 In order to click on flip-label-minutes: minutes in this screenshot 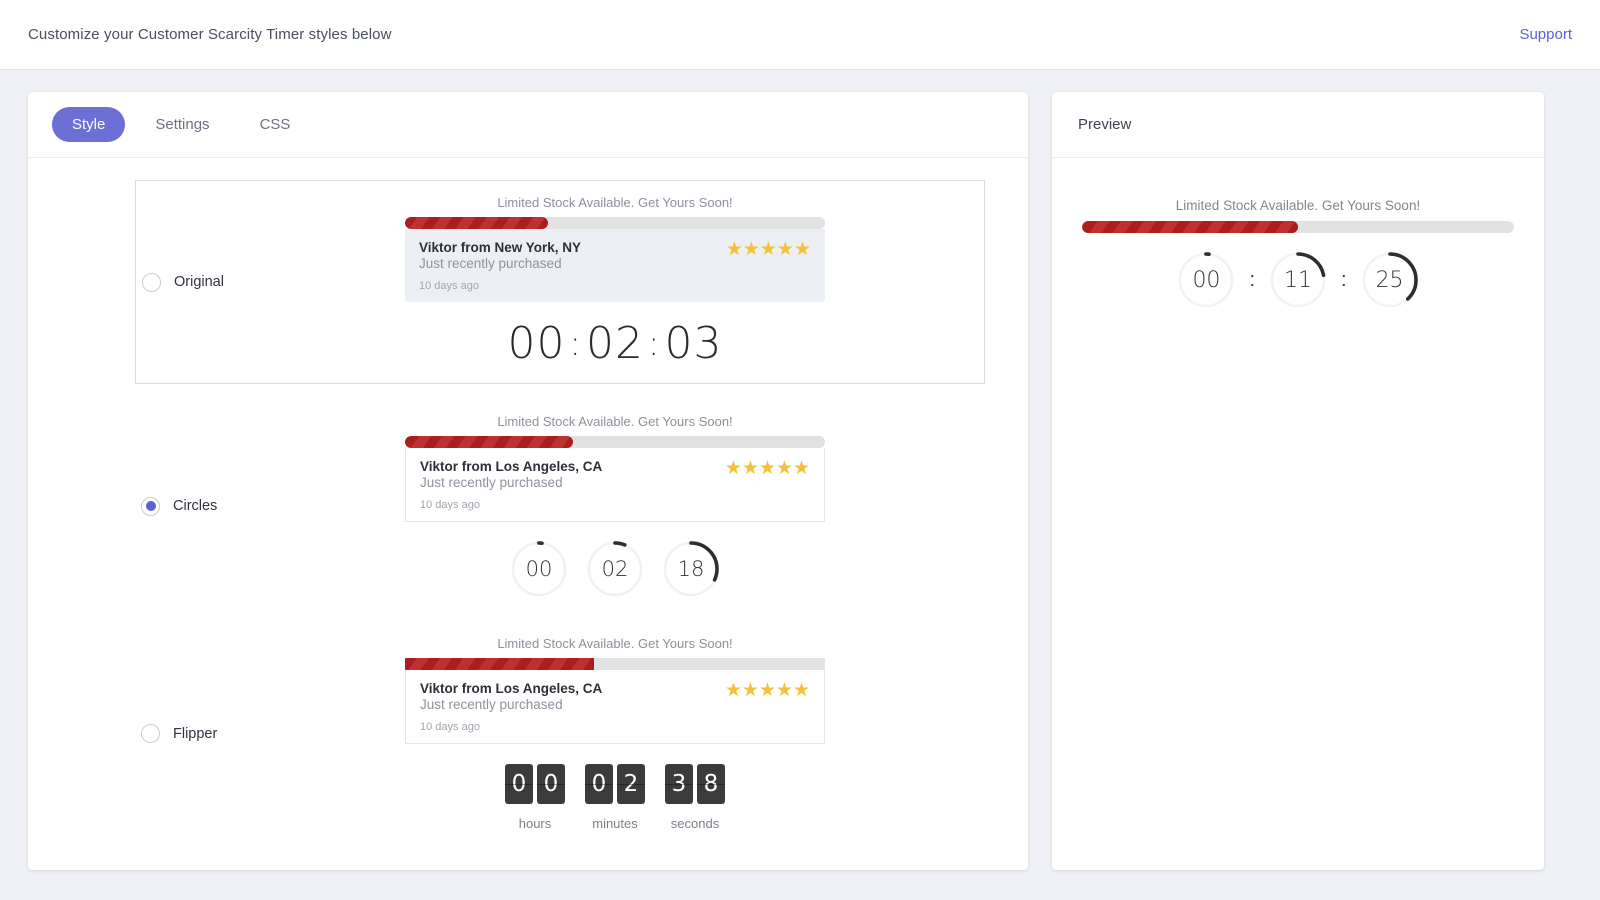, I will do `click(615, 823)`.